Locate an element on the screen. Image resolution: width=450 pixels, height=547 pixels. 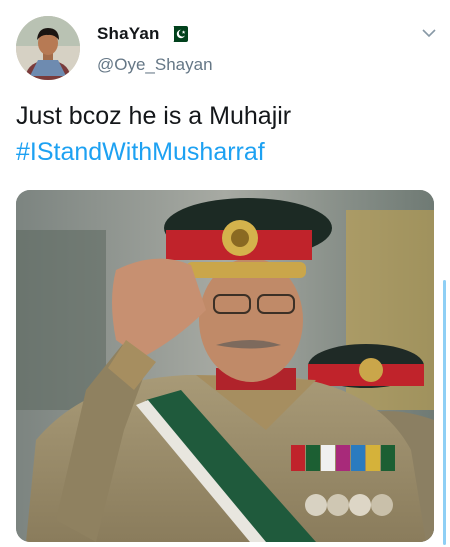
scrollbar is located at coordinates (444, 412).